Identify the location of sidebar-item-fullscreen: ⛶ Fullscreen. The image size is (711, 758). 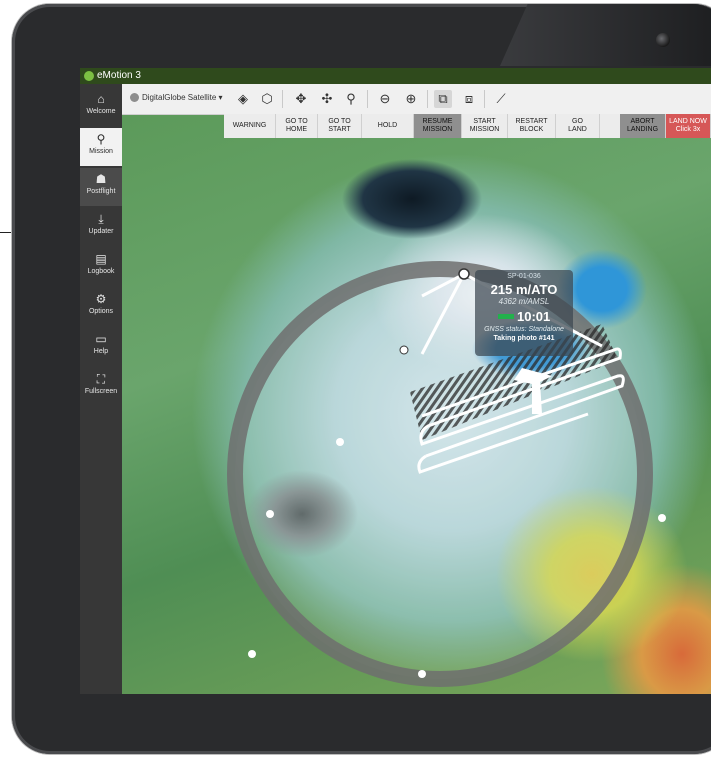
(101, 387).